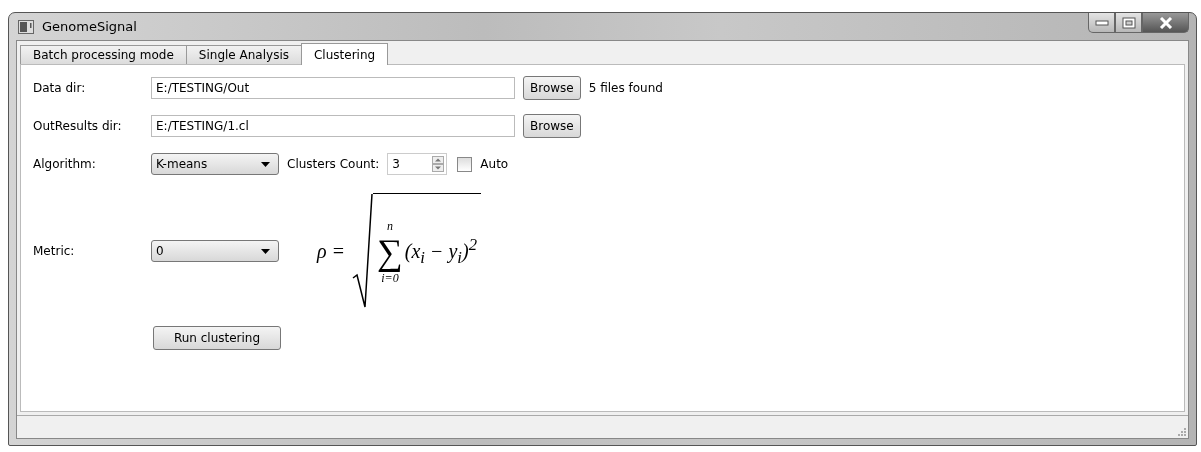 The width and height of the screenshot is (1201, 452). I want to click on spin-up-icon, so click(438, 160).